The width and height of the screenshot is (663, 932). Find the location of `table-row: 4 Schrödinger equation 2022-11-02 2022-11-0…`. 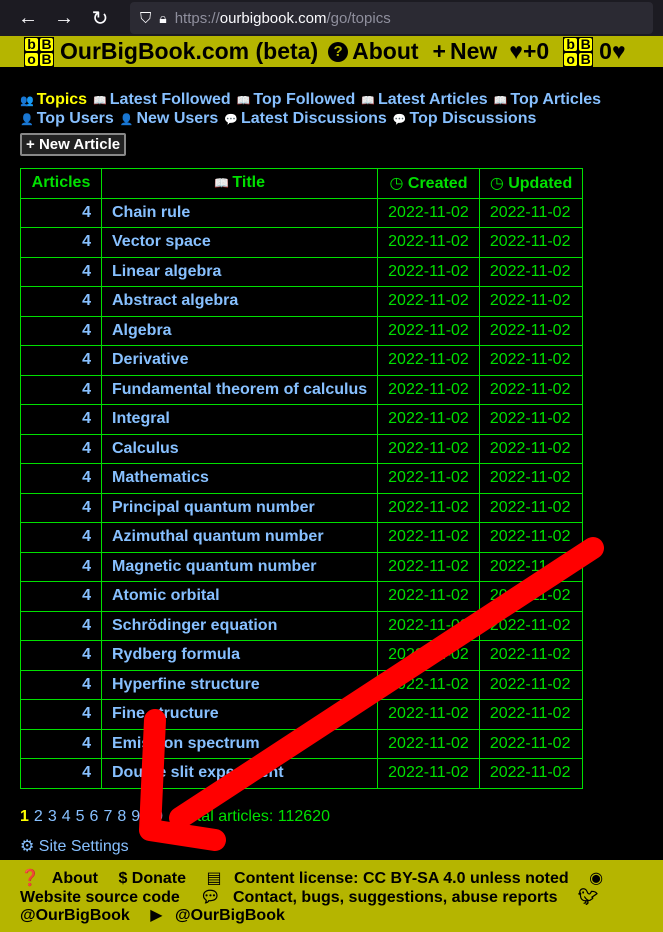

table-row: 4 Schrödinger equation 2022-11-02 2022-11-0… is located at coordinates (302, 625).